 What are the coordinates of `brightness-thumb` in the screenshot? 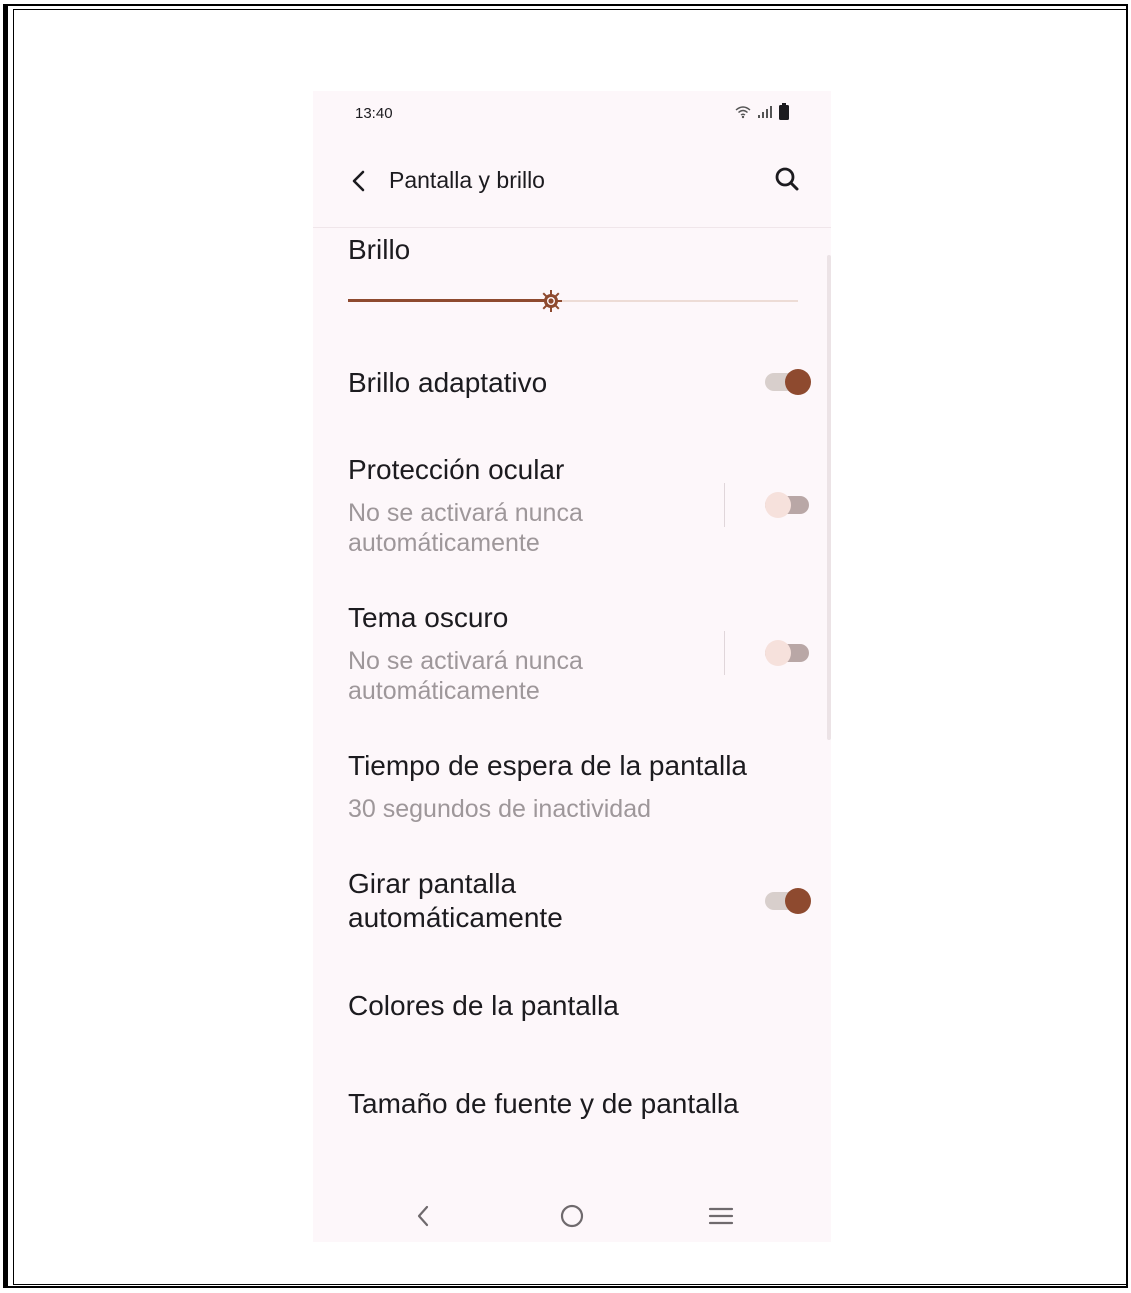 It's located at (551, 301).